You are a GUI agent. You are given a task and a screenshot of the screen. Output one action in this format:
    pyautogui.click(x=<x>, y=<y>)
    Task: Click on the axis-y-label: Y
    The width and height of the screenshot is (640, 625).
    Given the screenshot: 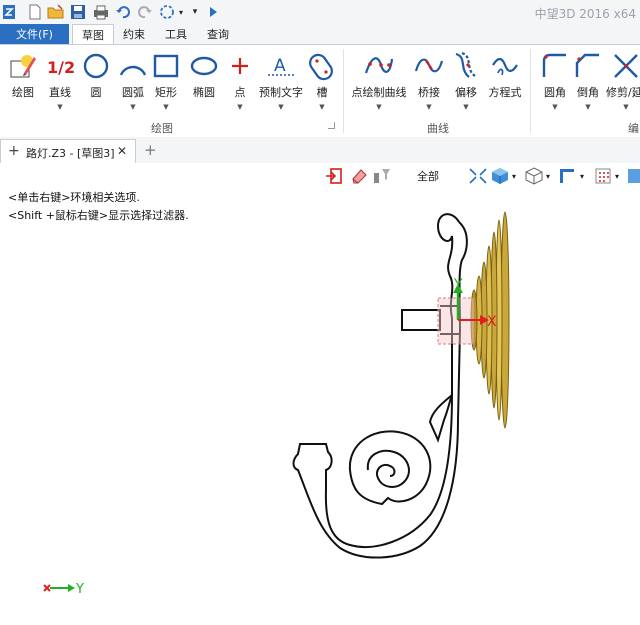 What is the action you would take?
    pyautogui.click(x=458, y=285)
    